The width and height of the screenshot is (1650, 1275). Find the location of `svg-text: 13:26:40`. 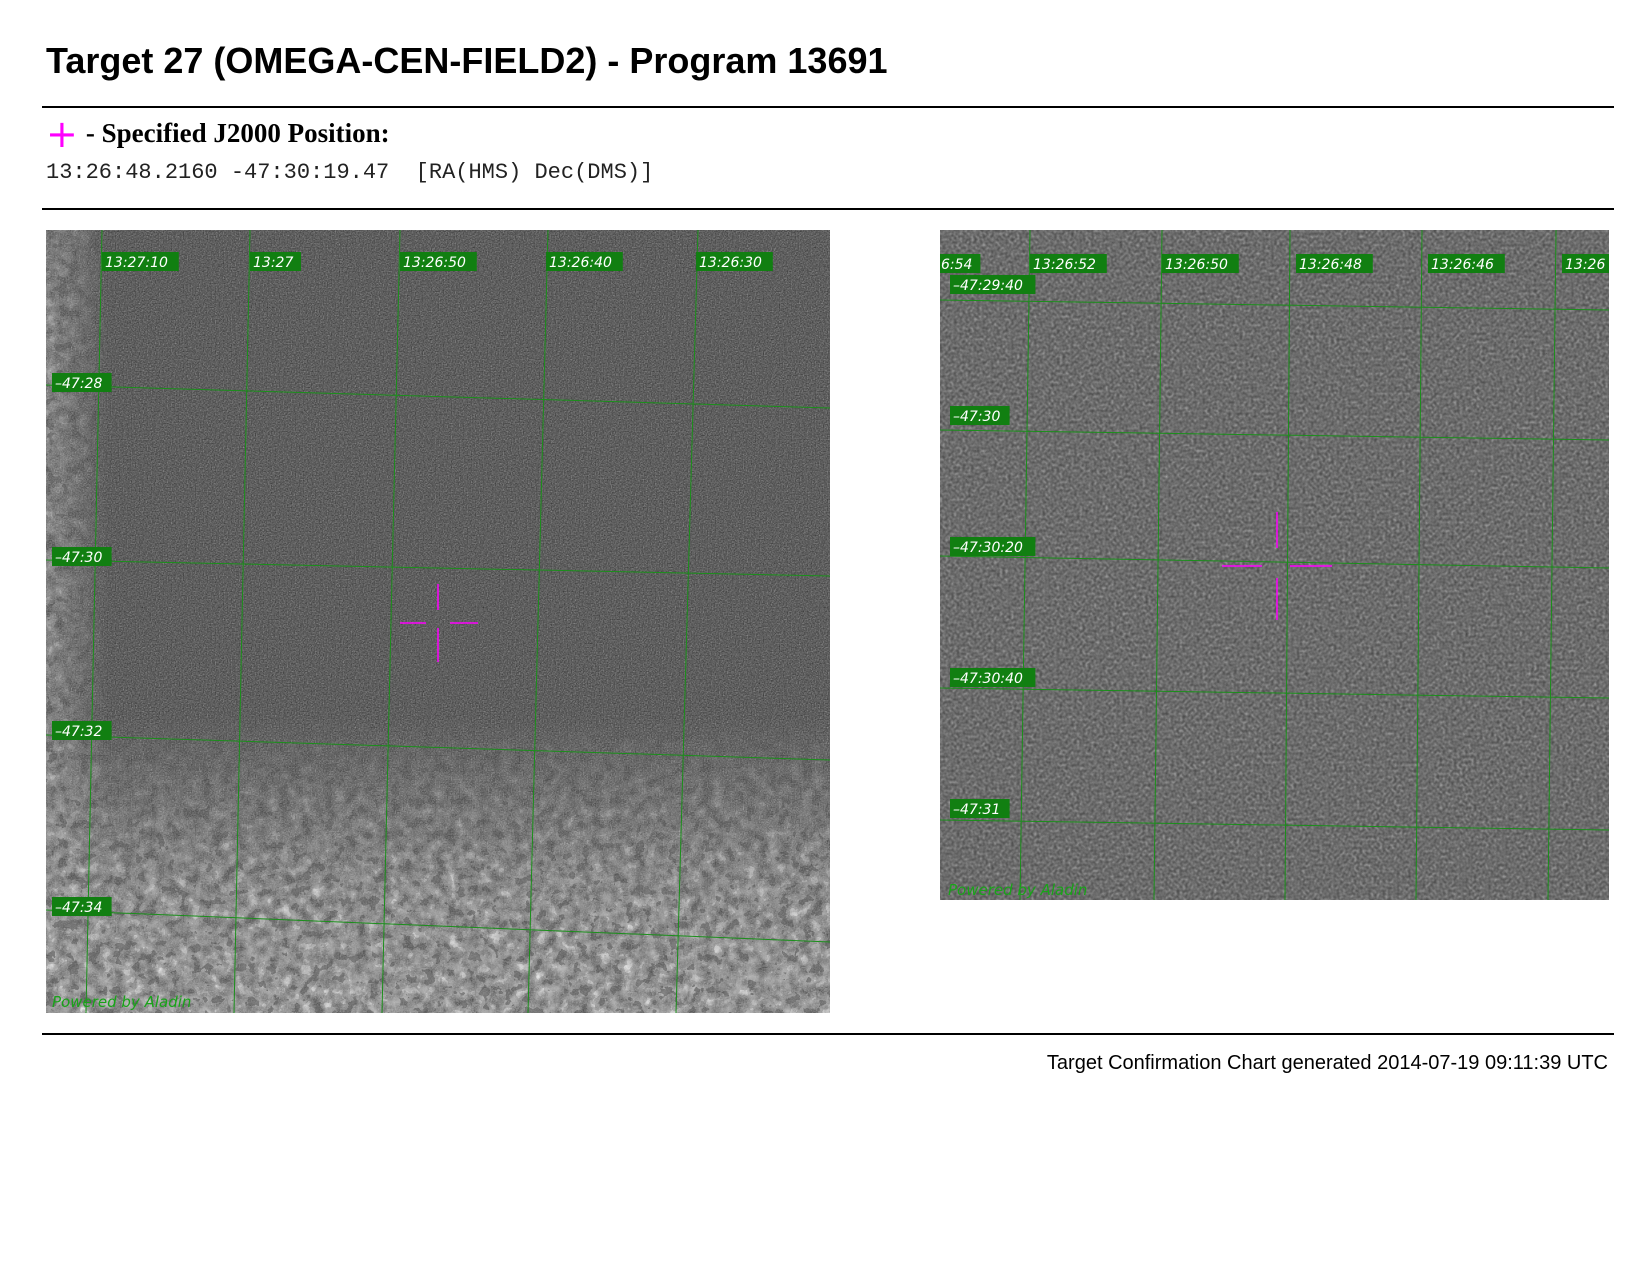

svg-text: 13:26:40 is located at coordinates (580, 263).